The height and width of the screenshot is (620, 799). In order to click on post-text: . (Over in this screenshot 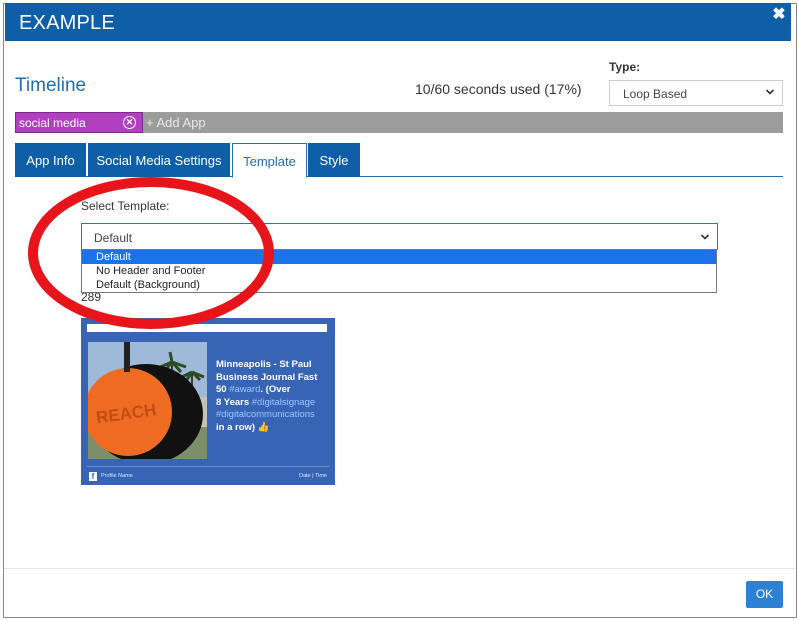, I will do `click(275, 389)`.